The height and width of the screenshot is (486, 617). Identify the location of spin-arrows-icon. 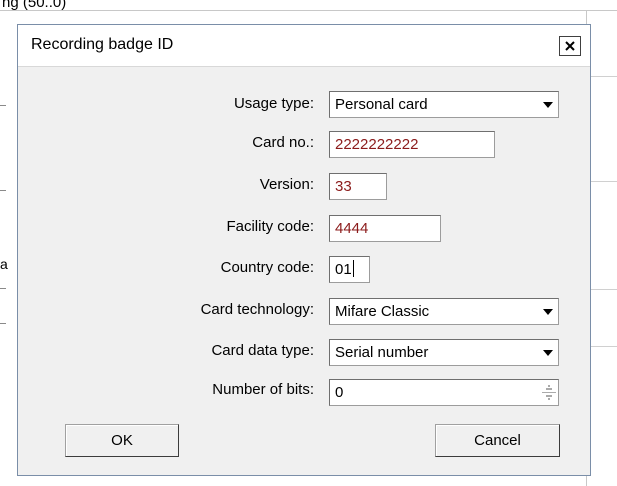
(549, 392).